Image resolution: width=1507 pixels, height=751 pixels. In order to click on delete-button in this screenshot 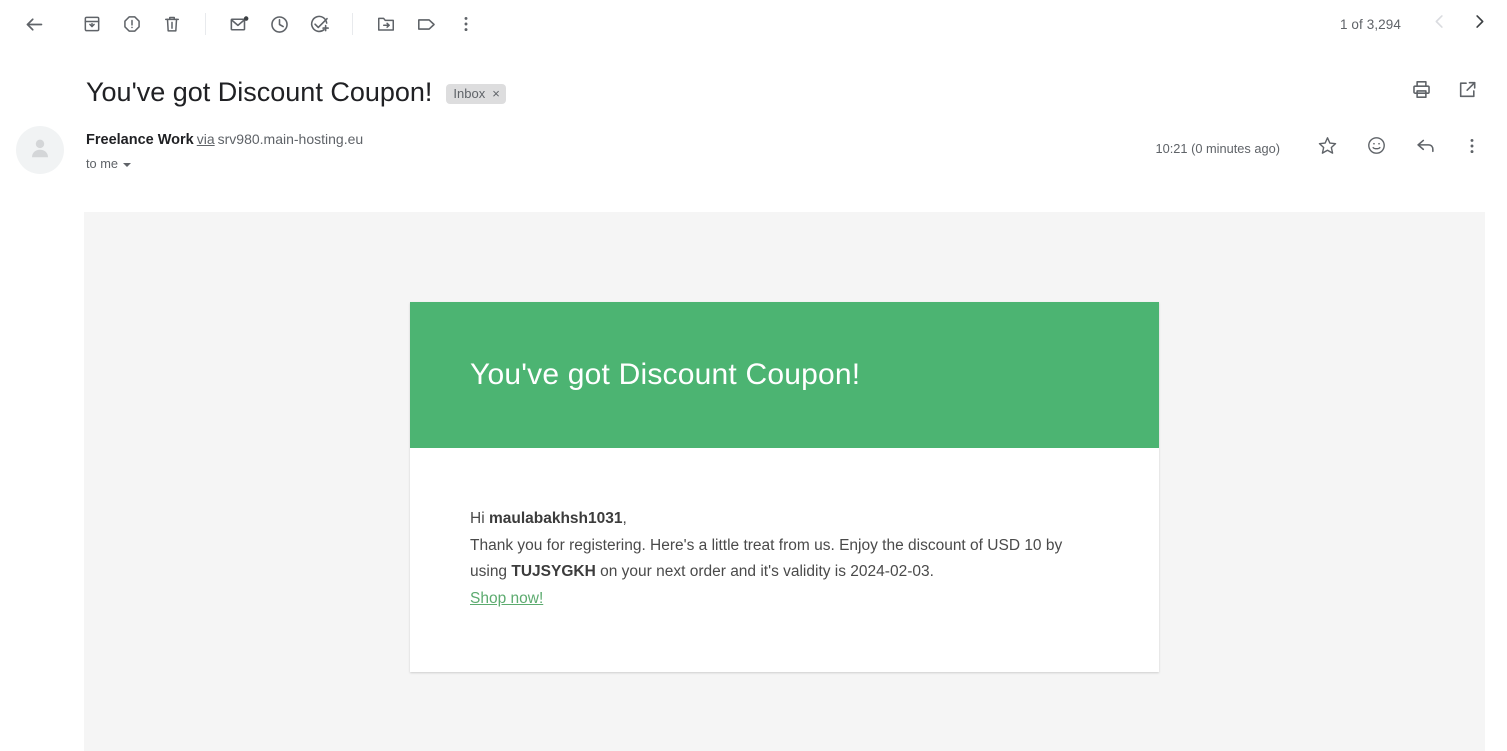, I will do `click(172, 24)`.